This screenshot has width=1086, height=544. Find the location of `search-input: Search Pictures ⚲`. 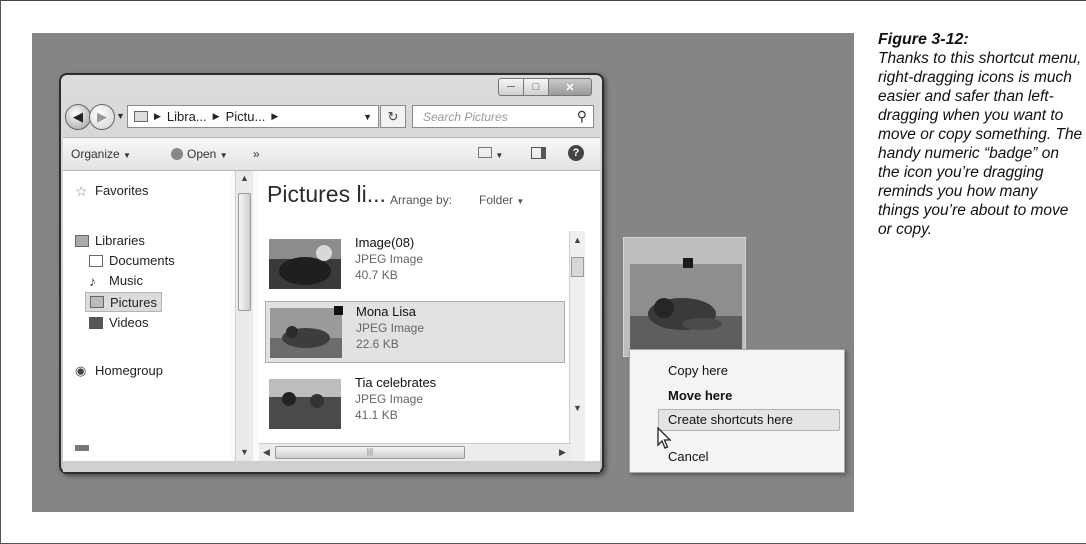

search-input: Search Pictures ⚲ is located at coordinates (503, 116).